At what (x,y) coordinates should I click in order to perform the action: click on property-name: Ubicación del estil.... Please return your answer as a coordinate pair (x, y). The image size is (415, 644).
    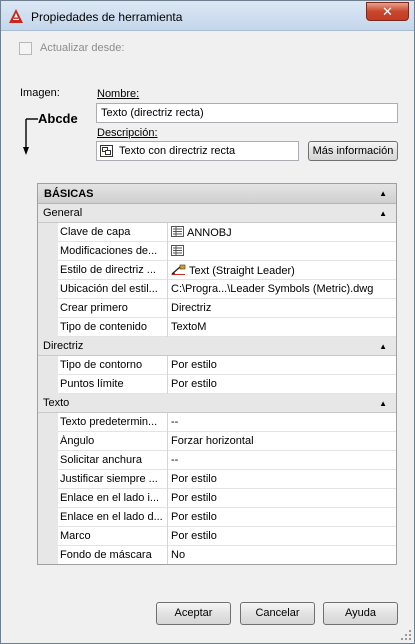
    Looking at the image, I should click on (109, 289).